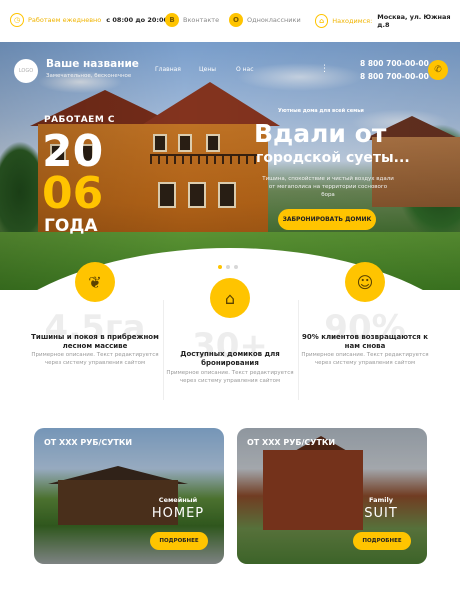  I want to click on hero-title: Вдали от, so click(320, 133).